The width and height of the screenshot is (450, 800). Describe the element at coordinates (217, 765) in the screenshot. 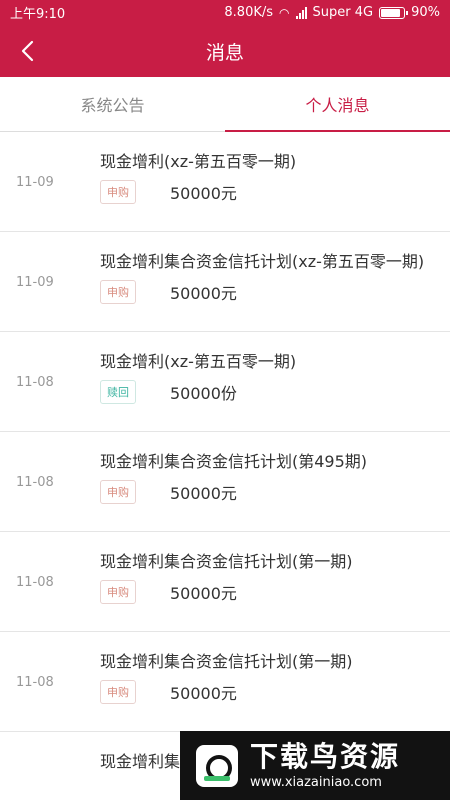

I see `bird-logo-icon` at that location.